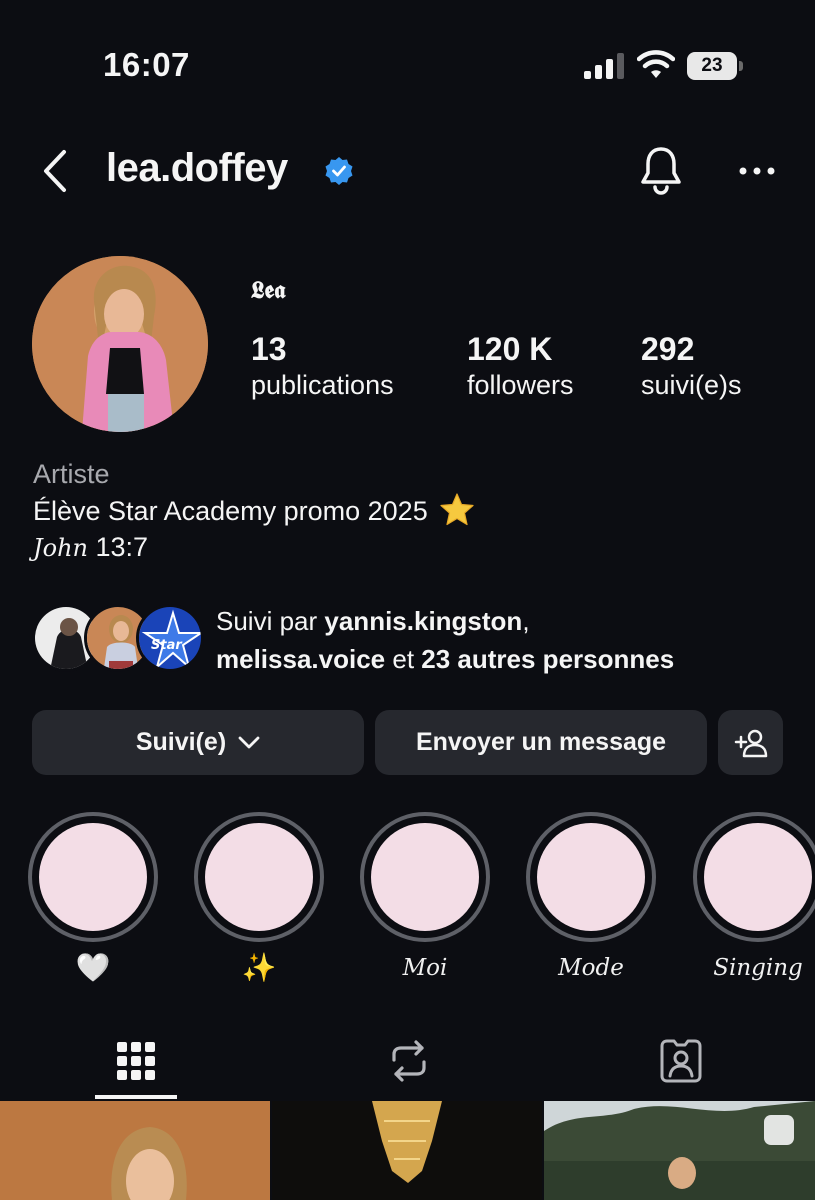  I want to click on suggest-user-button, so click(750, 742).